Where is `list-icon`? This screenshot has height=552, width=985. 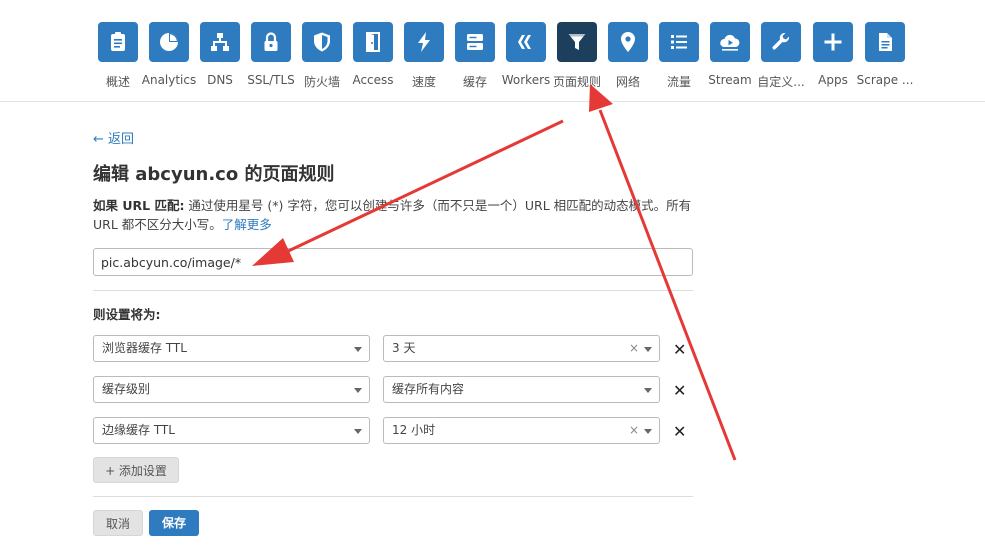 list-icon is located at coordinates (679, 42).